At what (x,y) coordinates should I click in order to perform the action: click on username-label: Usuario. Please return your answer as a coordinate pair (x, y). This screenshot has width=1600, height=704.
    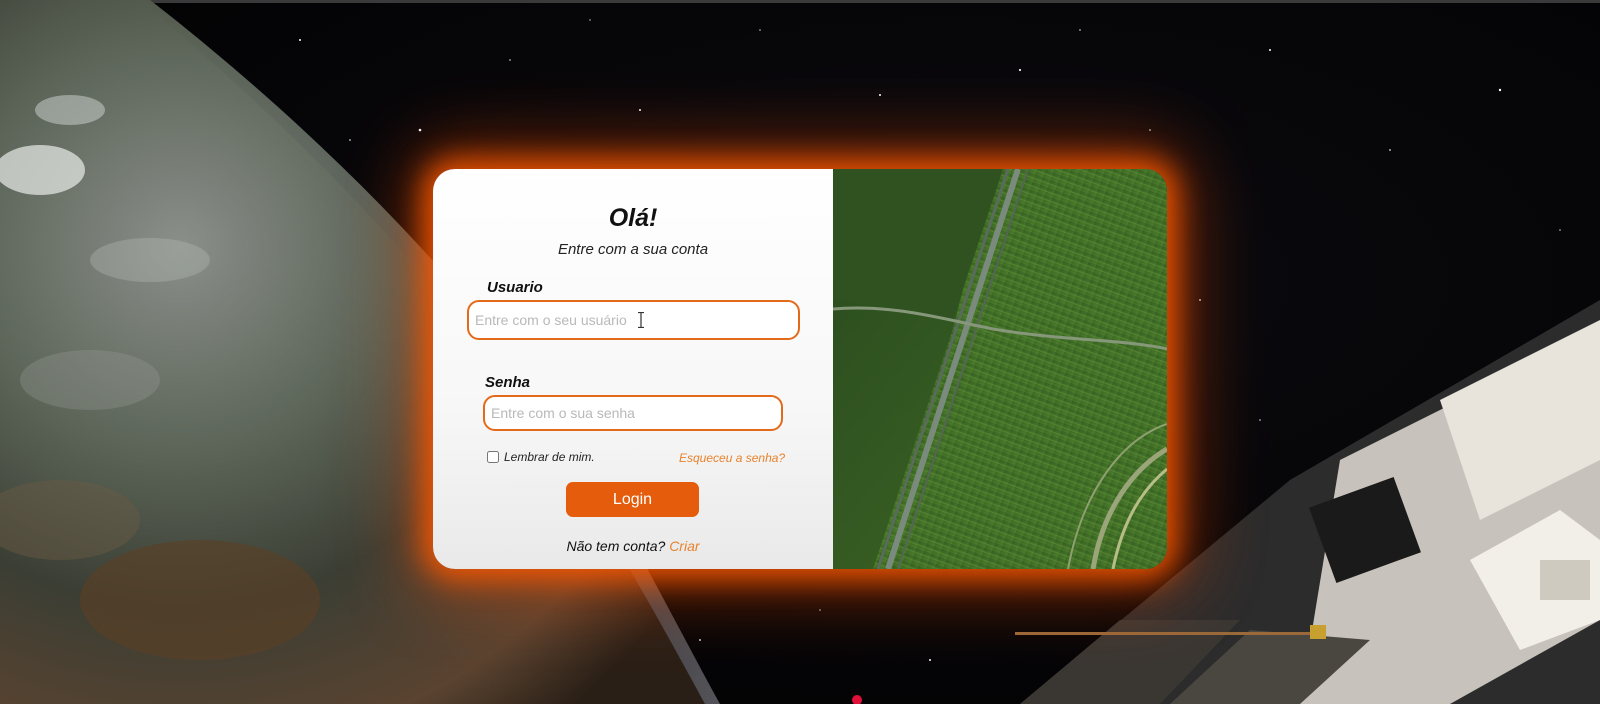
    Looking at the image, I should click on (515, 287).